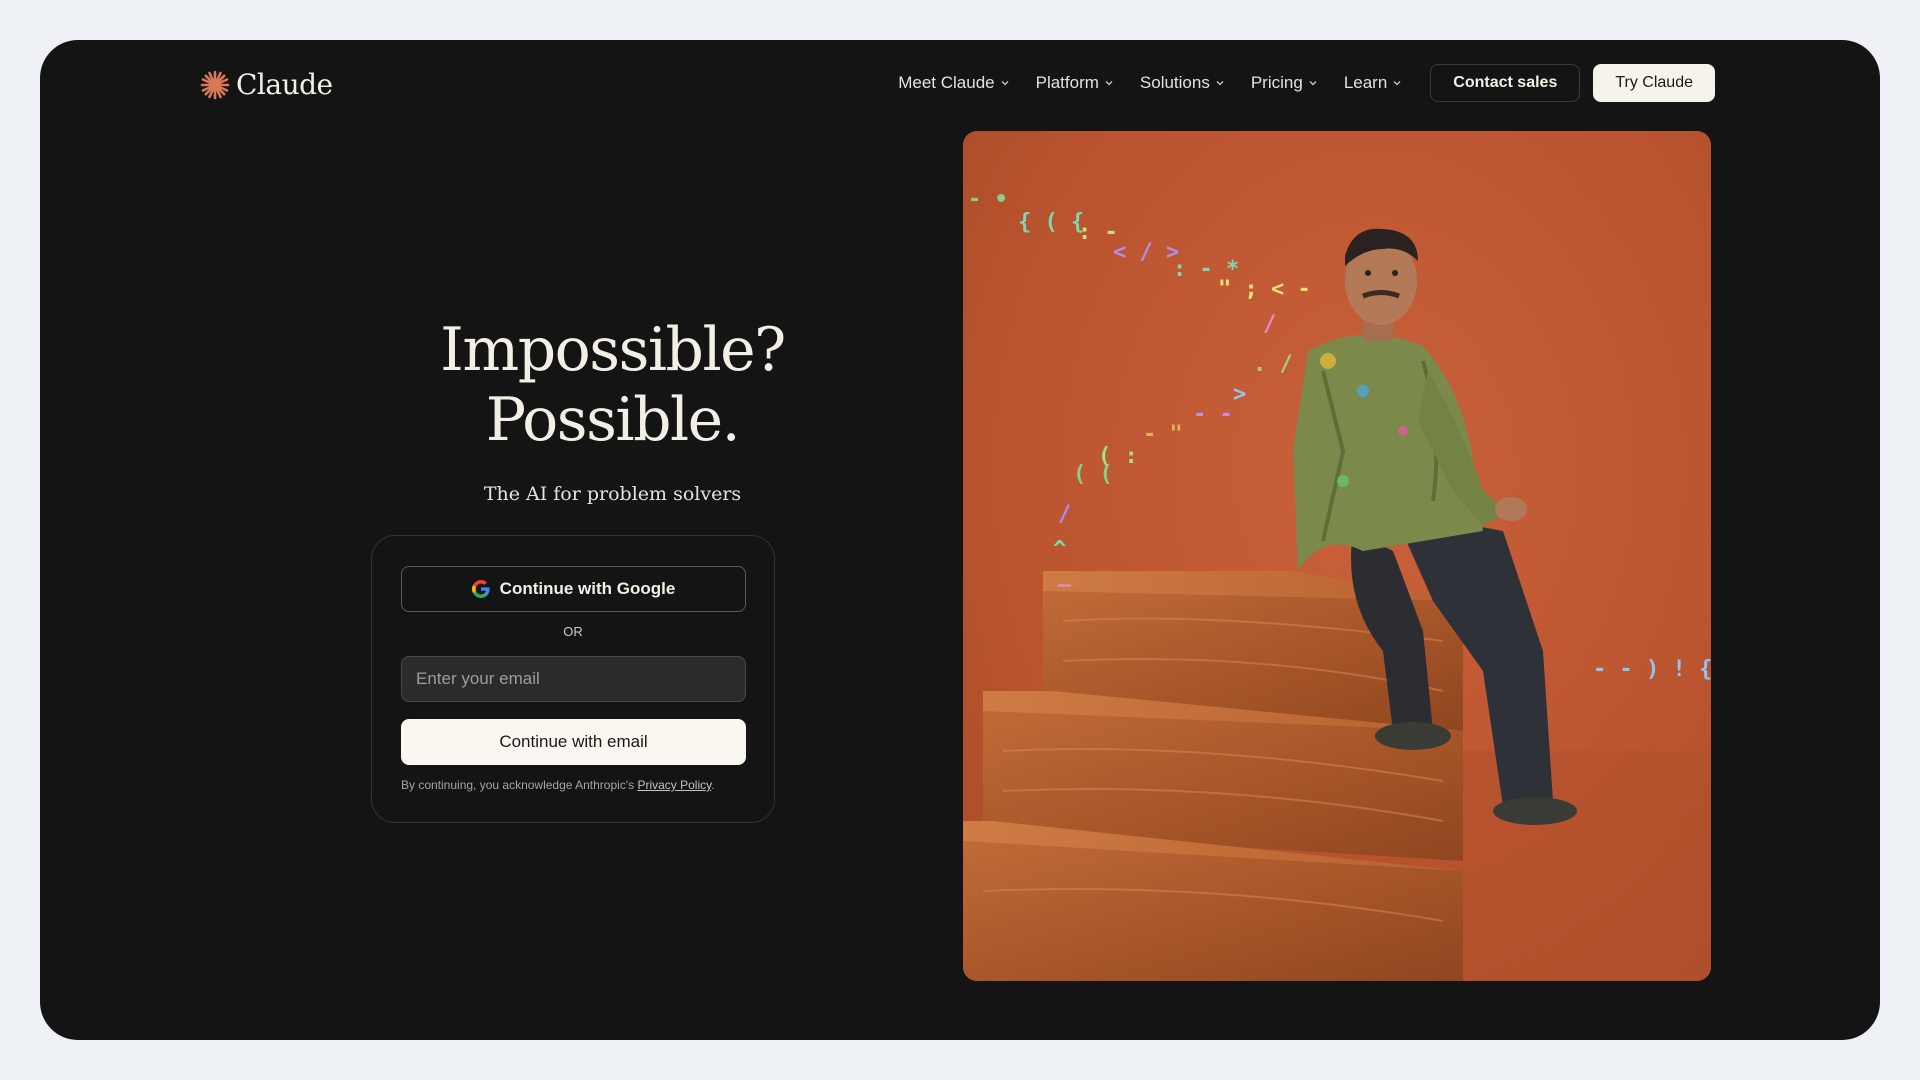 This screenshot has width=1920, height=1080. Describe the element at coordinates (573, 742) in the screenshot. I see `continue-with-email-button: Continue with email` at that location.